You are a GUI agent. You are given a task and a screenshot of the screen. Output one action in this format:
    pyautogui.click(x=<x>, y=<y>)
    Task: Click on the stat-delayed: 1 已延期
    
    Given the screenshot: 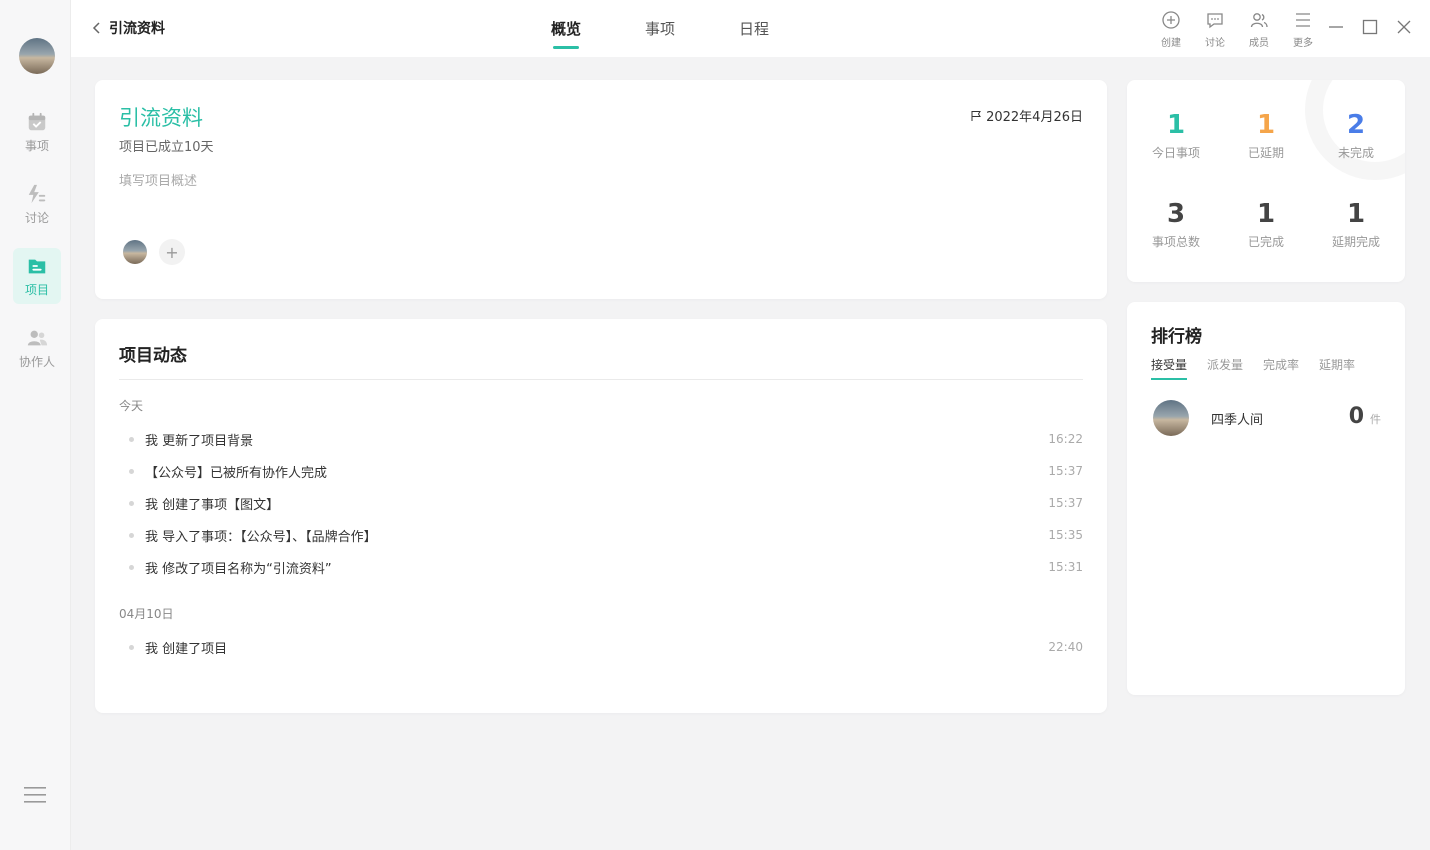 What is the action you would take?
    pyautogui.click(x=1266, y=135)
    